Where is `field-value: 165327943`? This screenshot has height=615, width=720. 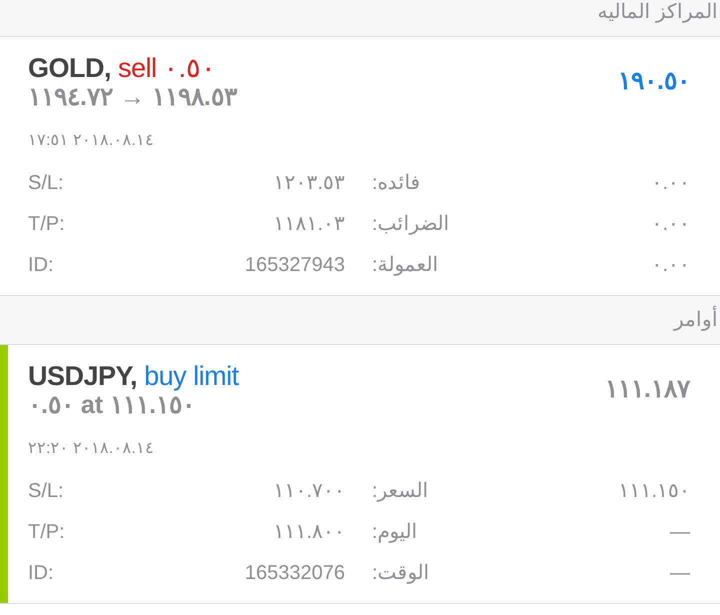 field-value: 165327943 is located at coordinates (294, 265).